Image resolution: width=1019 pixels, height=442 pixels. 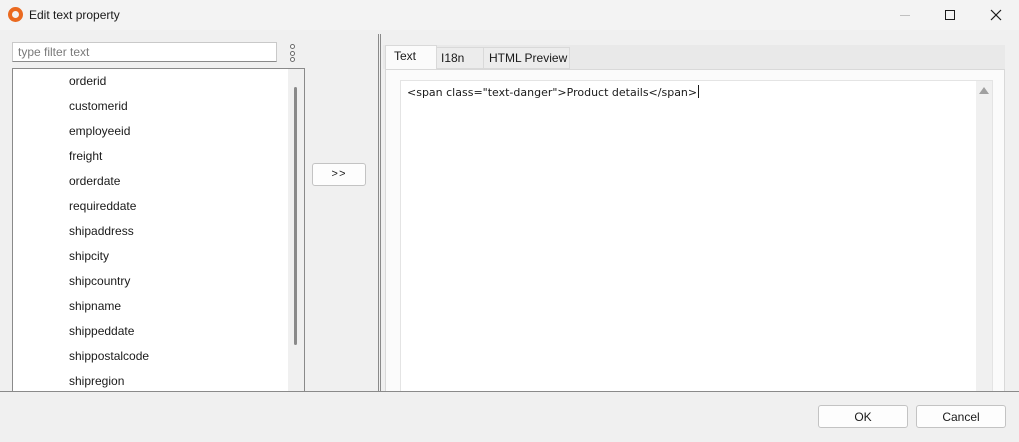 What do you see at coordinates (984, 90) in the screenshot?
I see `scroll-up-arrow-icon` at bounding box center [984, 90].